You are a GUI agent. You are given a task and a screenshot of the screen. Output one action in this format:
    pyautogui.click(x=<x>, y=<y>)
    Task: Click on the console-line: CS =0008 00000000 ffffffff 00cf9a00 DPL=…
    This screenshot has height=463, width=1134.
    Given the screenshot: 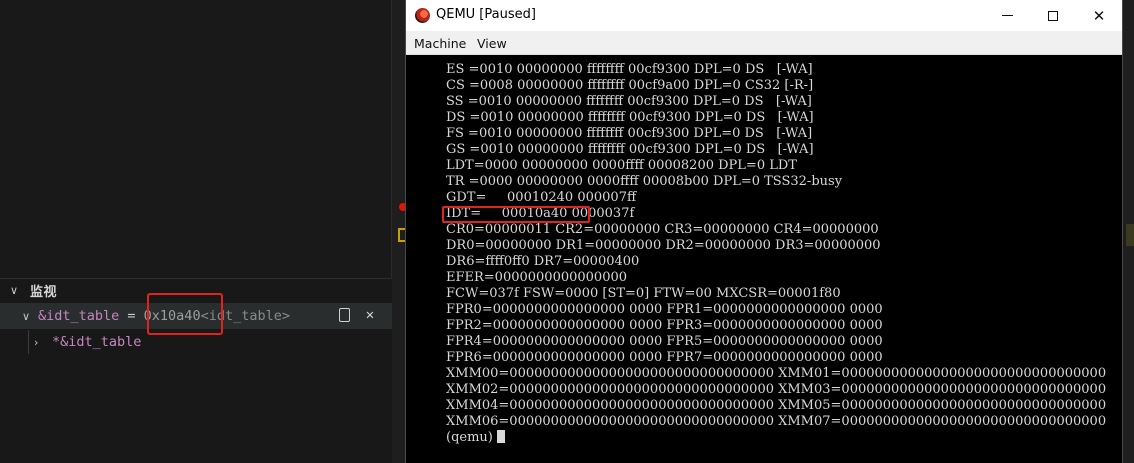 What is the action you would take?
    pyautogui.click(x=630, y=85)
    